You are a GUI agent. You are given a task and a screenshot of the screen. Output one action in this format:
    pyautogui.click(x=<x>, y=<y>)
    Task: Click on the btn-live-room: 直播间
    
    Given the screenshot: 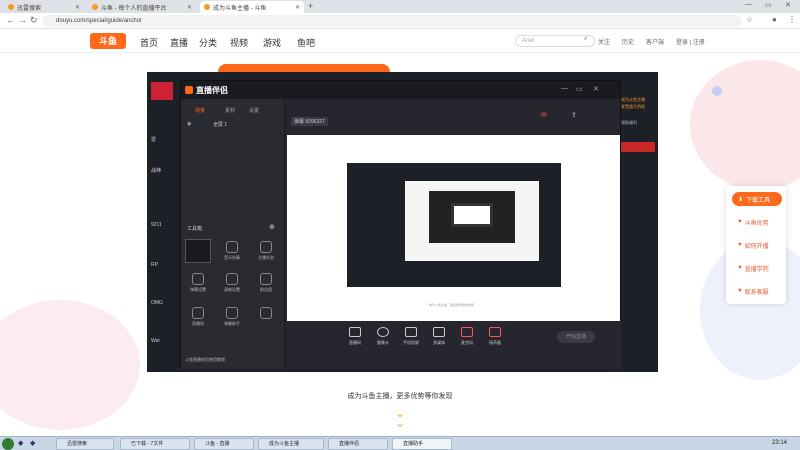 What is the action you would take?
    pyautogui.click(x=355, y=336)
    